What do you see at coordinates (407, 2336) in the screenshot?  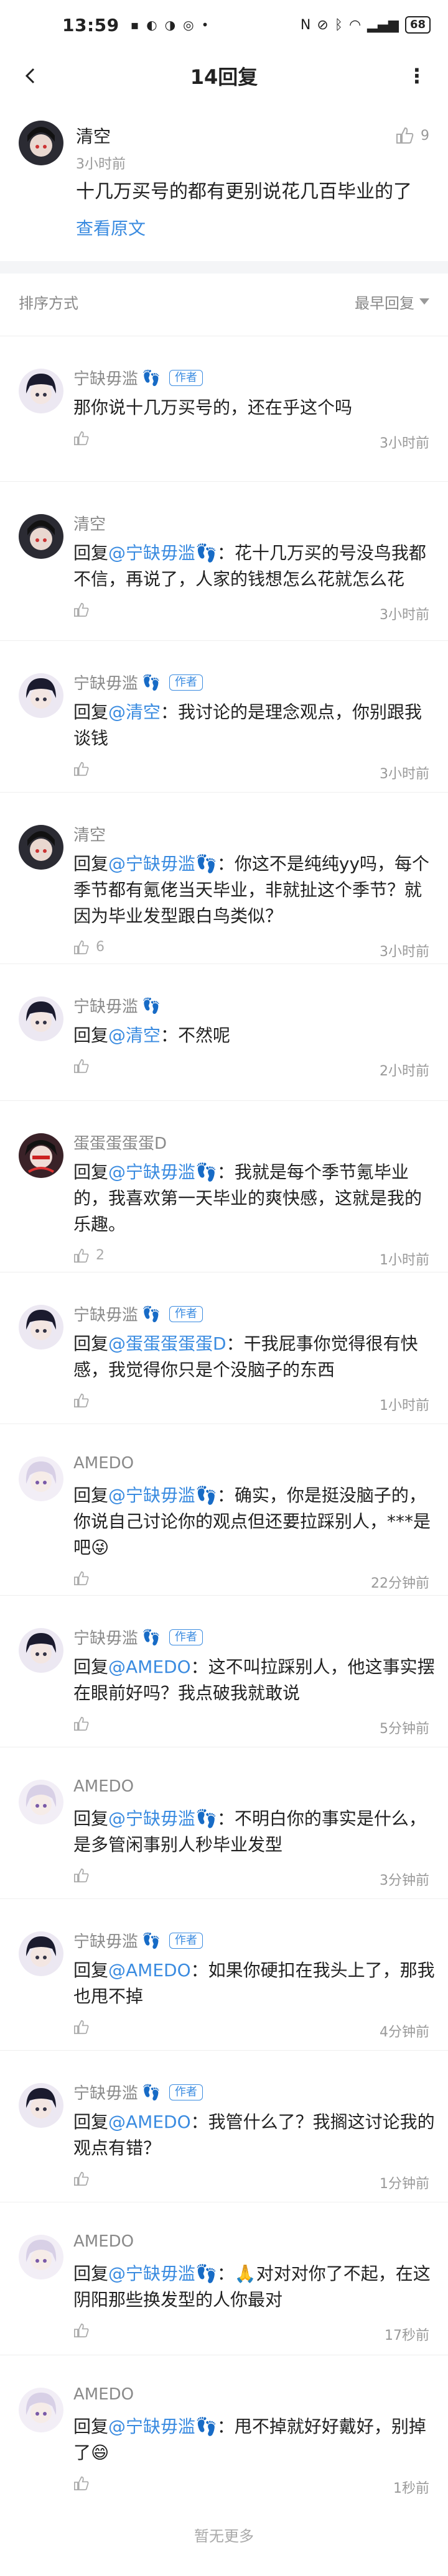 I see `reply-time: 17秒前` at bounding box center [407, 2336].